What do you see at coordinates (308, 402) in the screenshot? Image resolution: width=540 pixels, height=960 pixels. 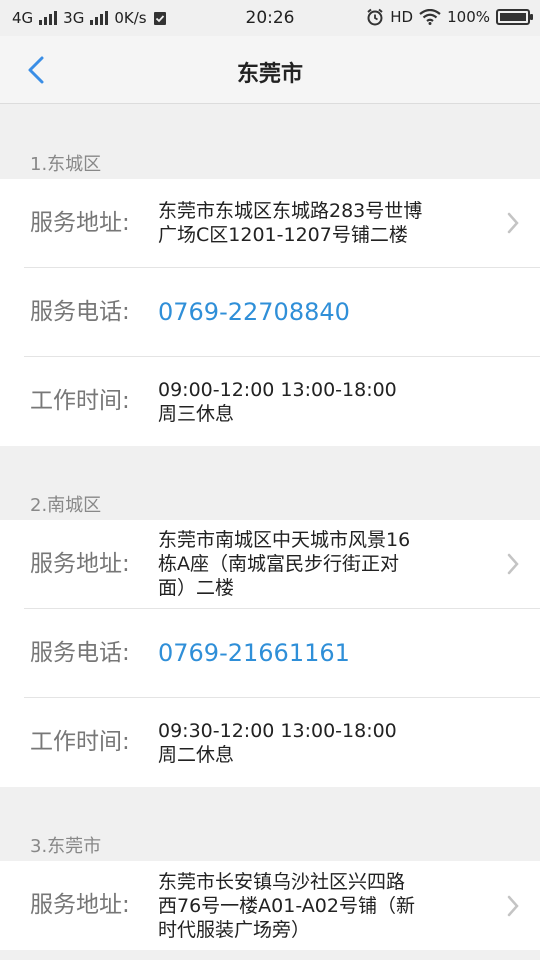 I see `hours-value: 09:00-12:00 13:00-18:00 周三休息` at bounding box center [308, 402].